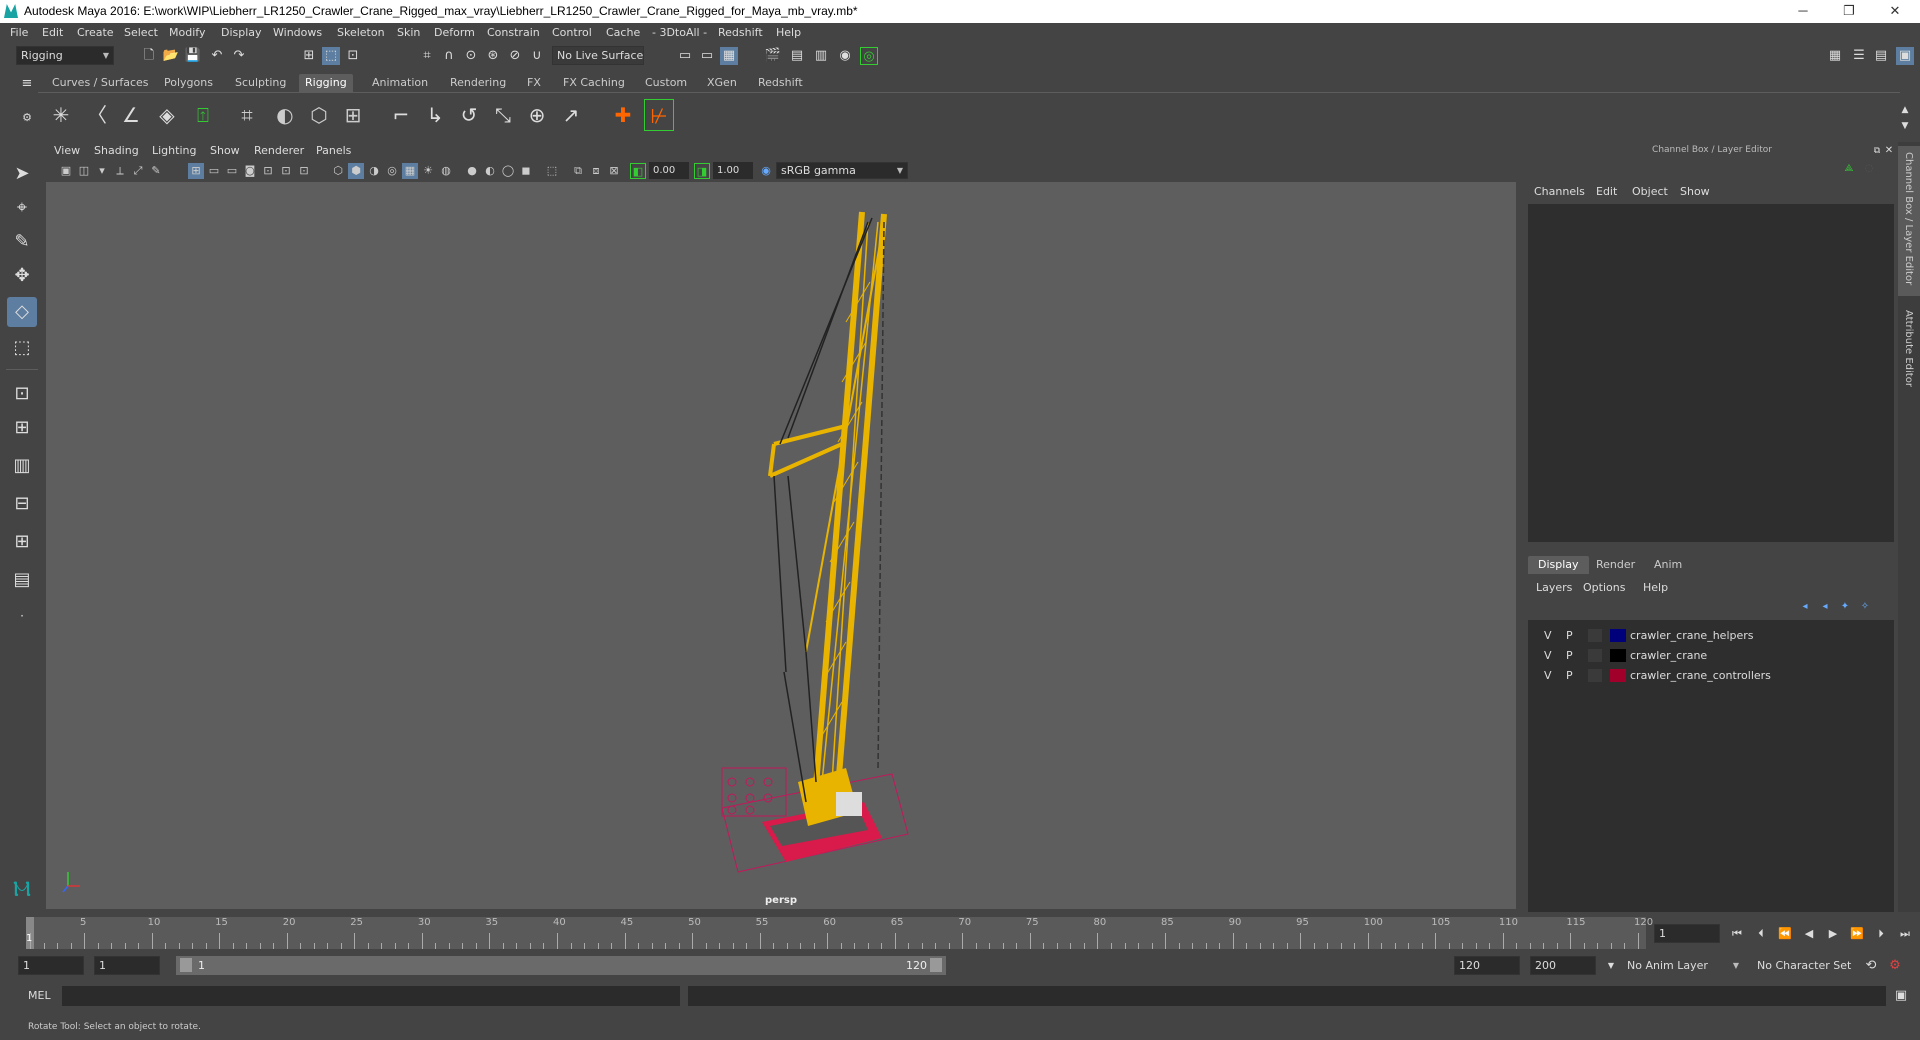  I want to click on ambient-occlusion-icon: ●, so click(472, 171).